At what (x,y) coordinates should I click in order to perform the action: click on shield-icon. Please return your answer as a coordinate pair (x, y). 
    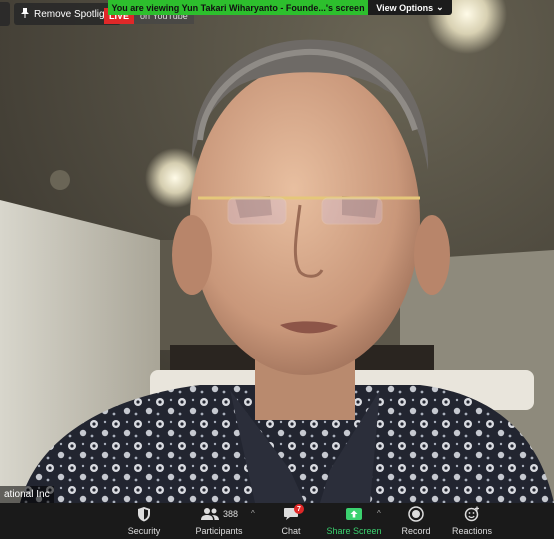
    Looking at the image, I should click on (144, 514).